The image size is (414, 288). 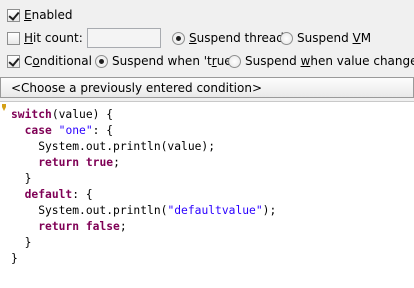 What do you see at coordinates (101, 61) in the screenshot?
I see `suspend-when-true-radio` at bounding box center [101, 61].